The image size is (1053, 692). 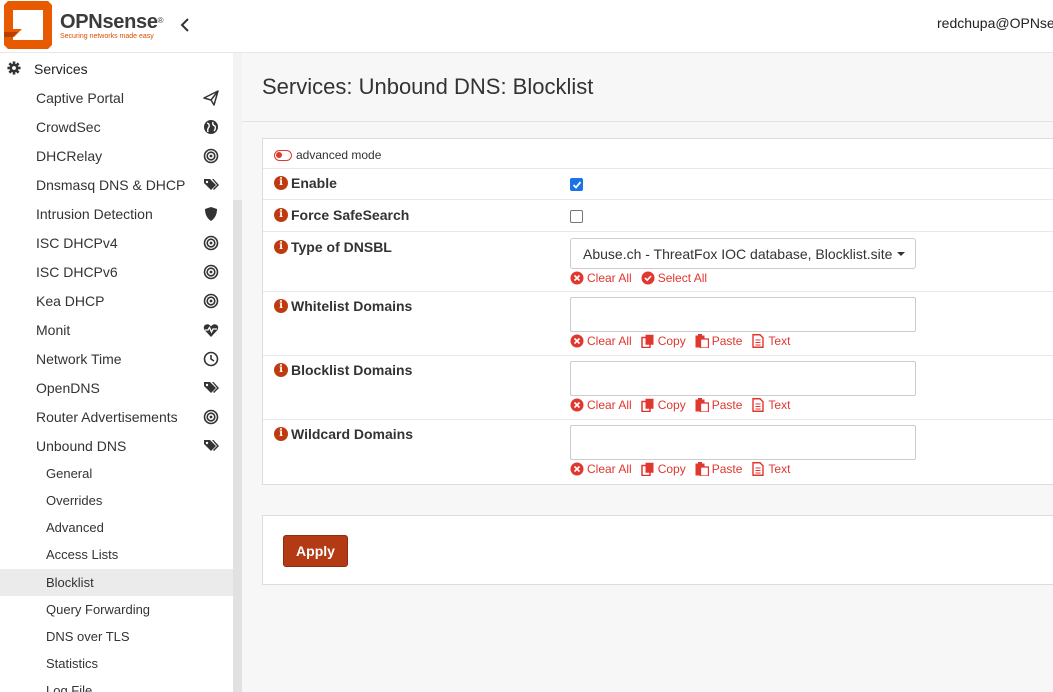 I want to click on sidebar-item-opendns: OpenDNS, so click(x=116, y=387).